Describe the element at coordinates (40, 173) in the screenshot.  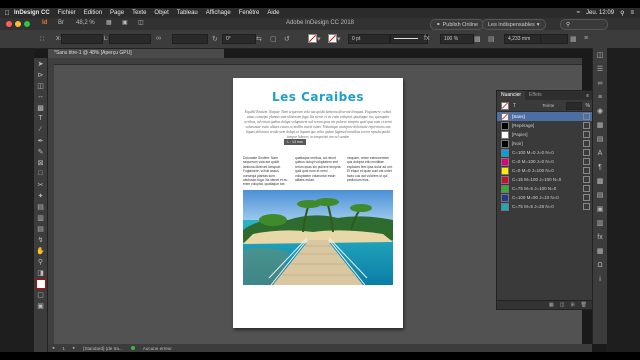
I see `rectangle-tool-icon: □` at that location.